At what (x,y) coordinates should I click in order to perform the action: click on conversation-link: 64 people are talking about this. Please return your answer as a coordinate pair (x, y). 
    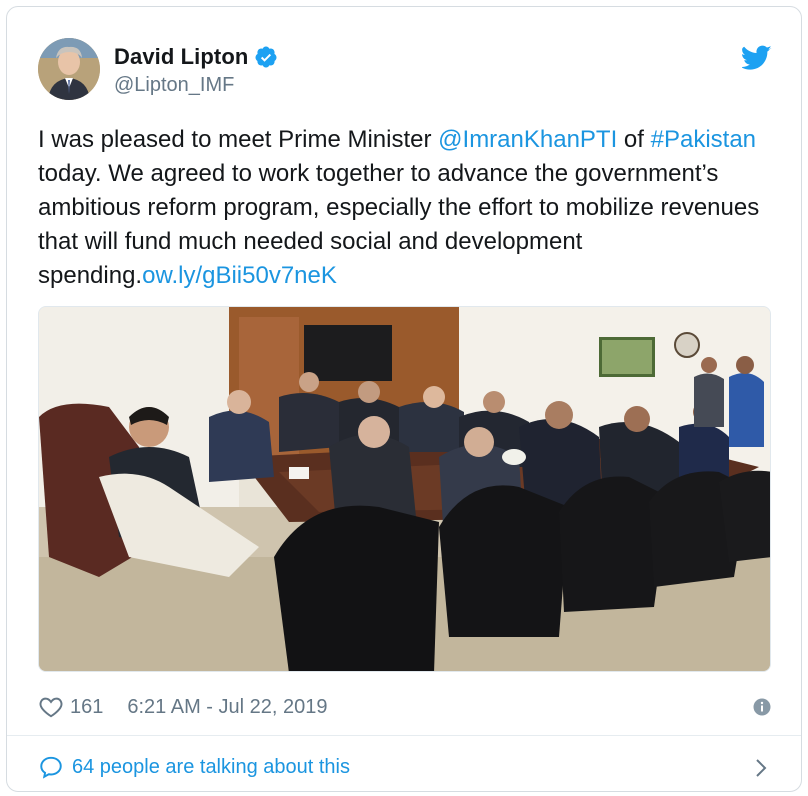
    Looking at the image, I should click on (404, 767).